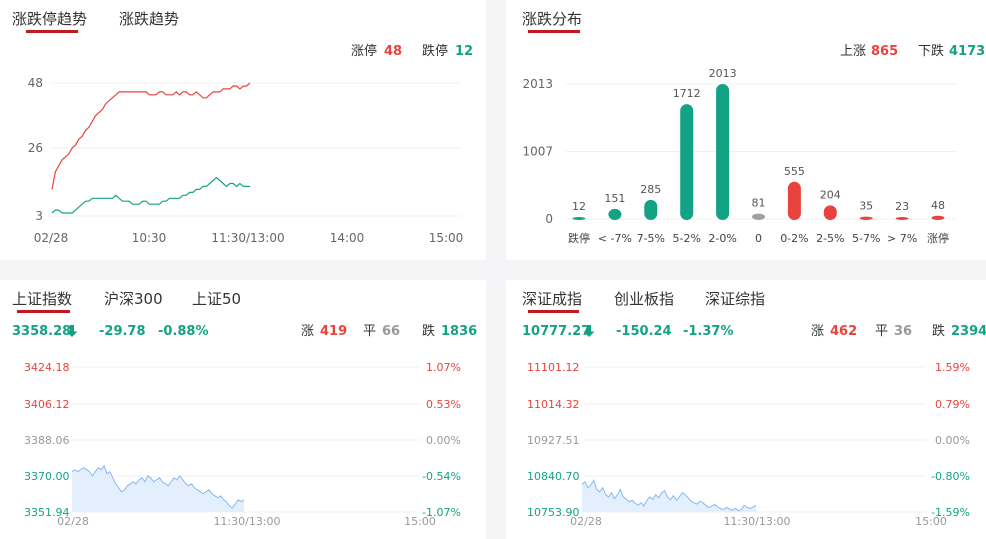  I want to click on x-tick-label: 14:00, so click(347, 238).